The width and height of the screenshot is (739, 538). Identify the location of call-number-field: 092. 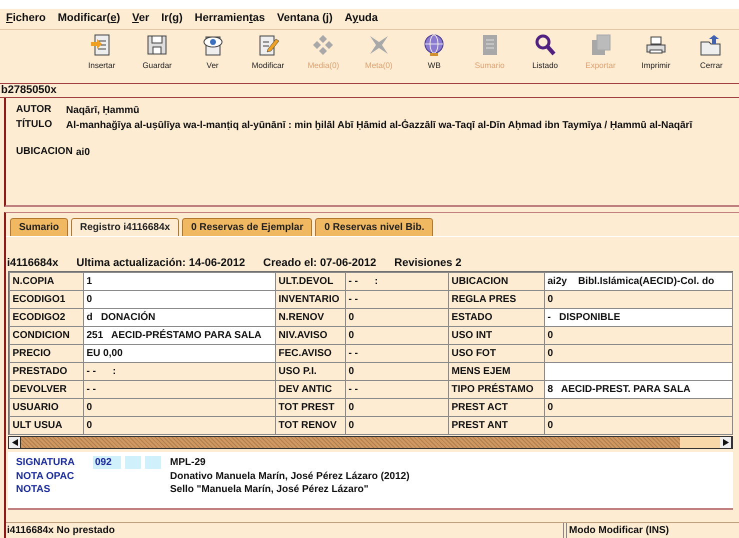
(107, 462).